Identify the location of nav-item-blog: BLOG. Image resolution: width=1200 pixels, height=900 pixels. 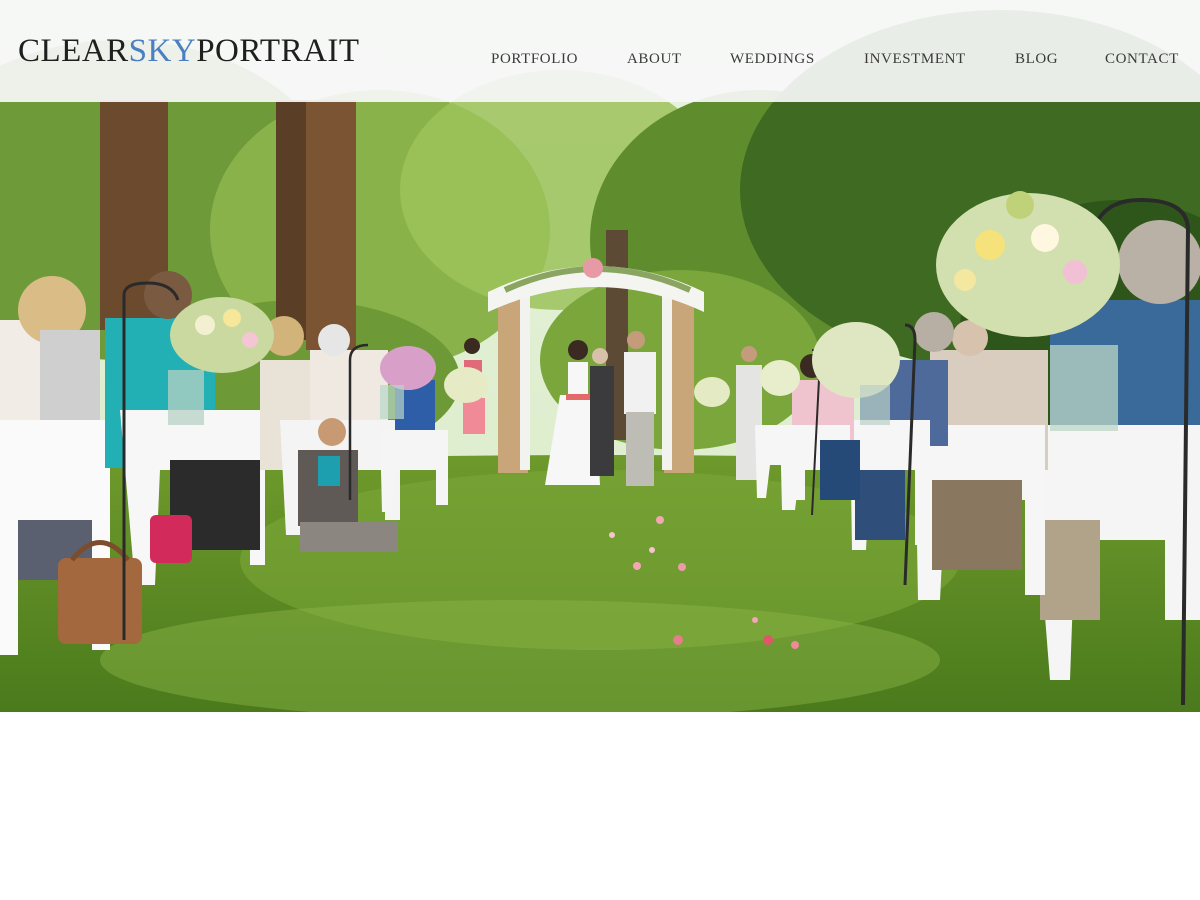
(1036, 59).